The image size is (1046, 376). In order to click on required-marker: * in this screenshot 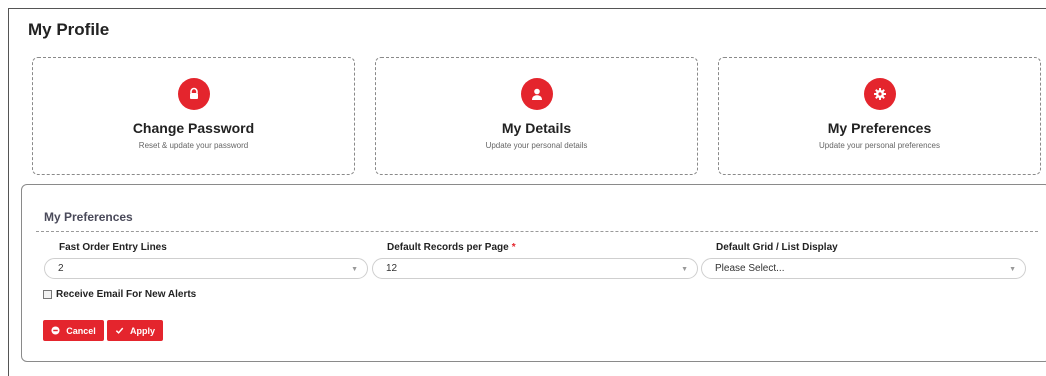, I will do `click(513, 247)`.